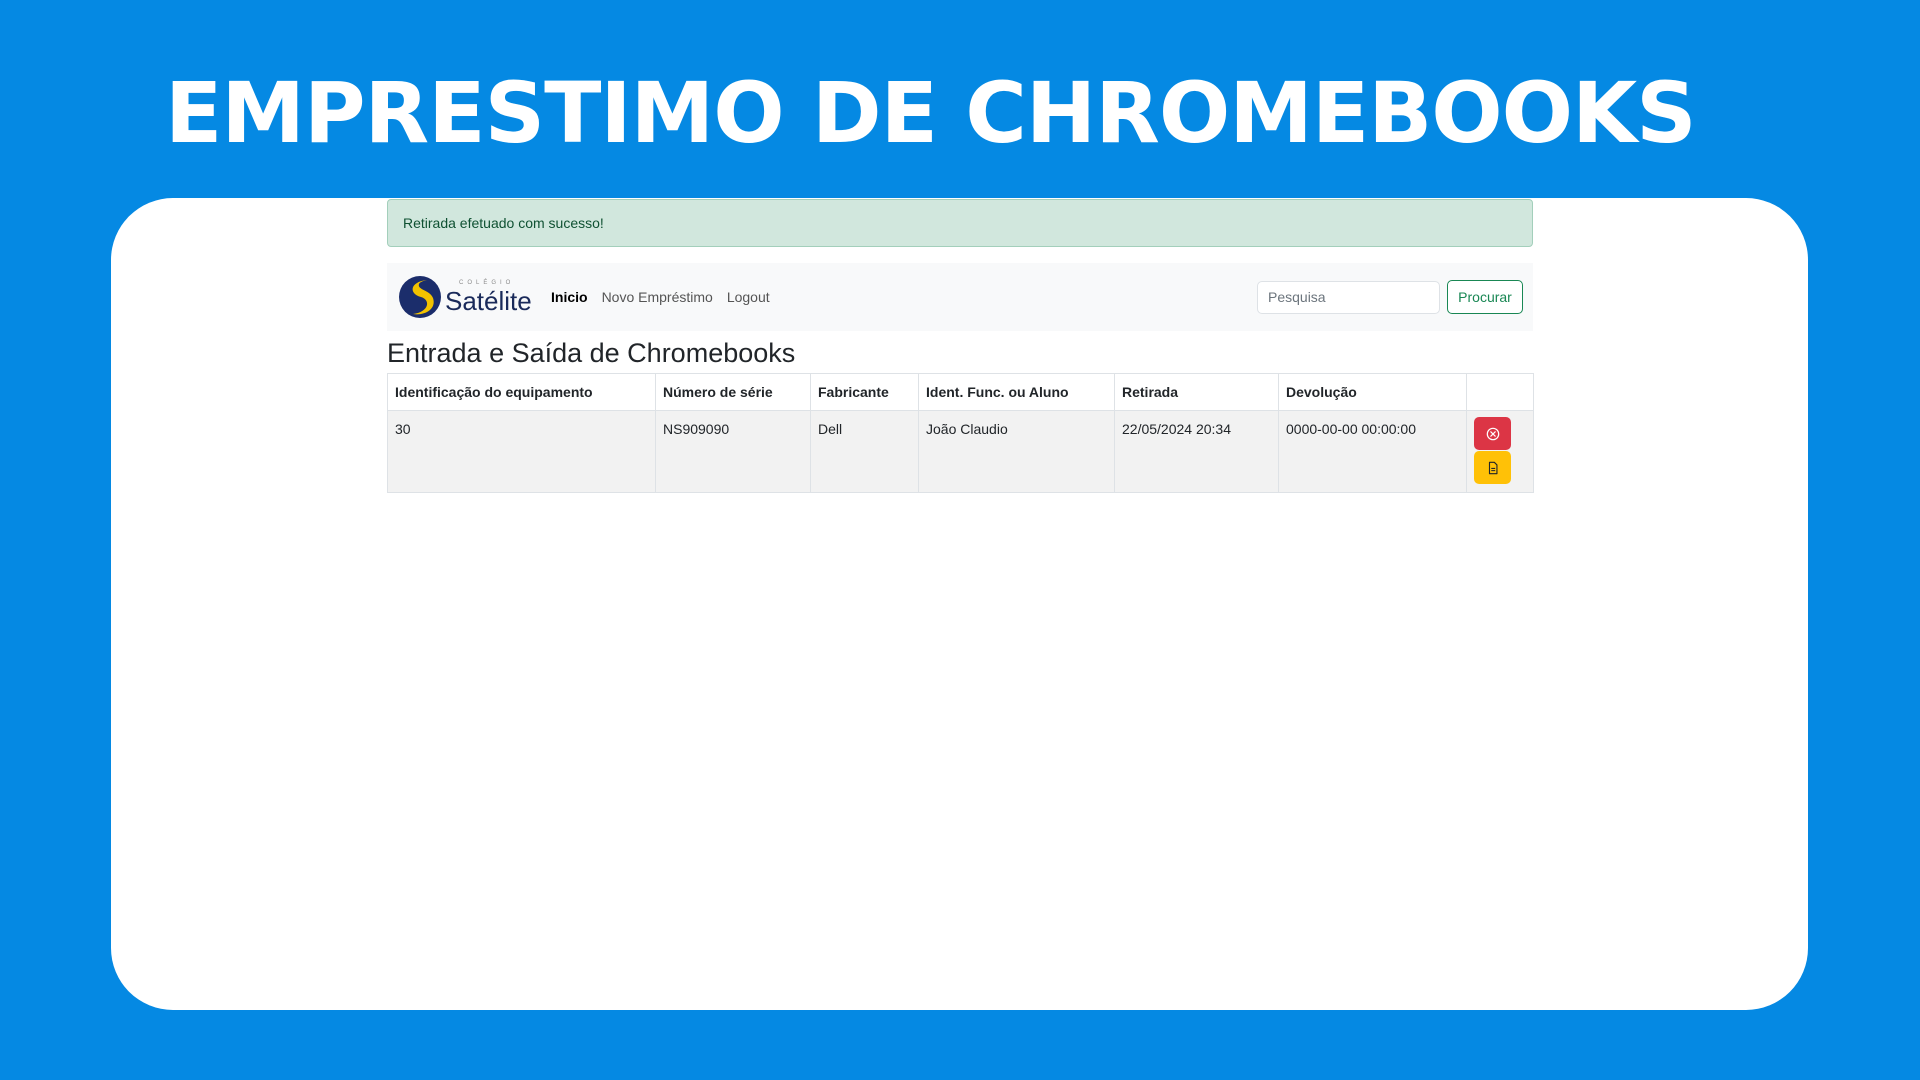 The image size is (1920, 1080). I want to click on alert-message: Retirada efetuado com sucesso!, so click(503, 223).